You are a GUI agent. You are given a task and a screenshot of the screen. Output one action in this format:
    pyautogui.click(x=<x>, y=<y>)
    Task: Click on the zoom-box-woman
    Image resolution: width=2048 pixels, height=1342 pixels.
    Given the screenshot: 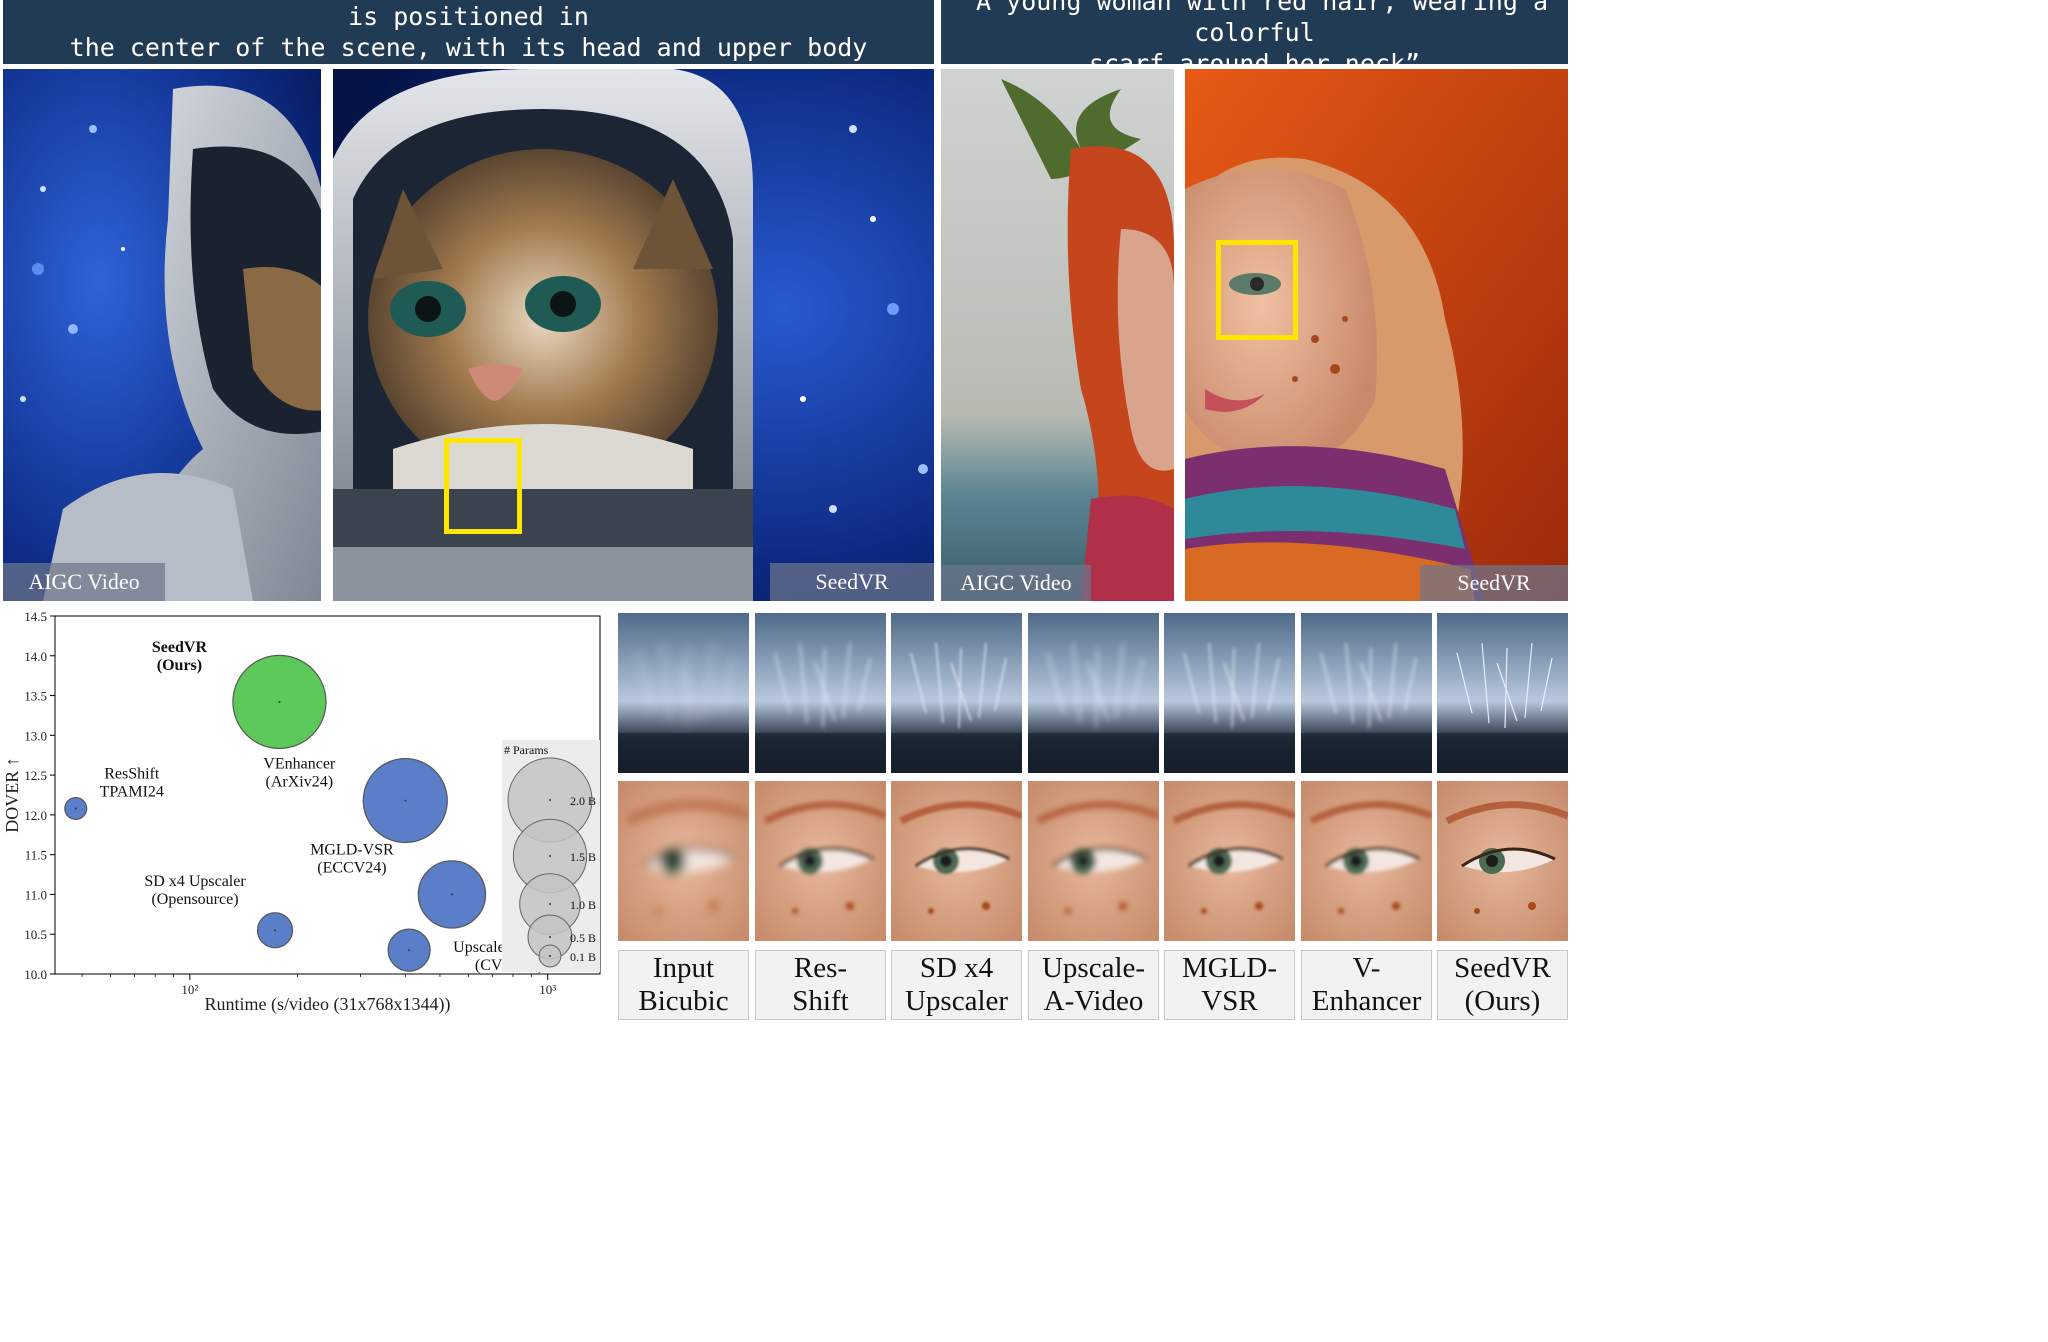 What is the action you would take?
    pyautogui.click(x=1257, y=290)
    